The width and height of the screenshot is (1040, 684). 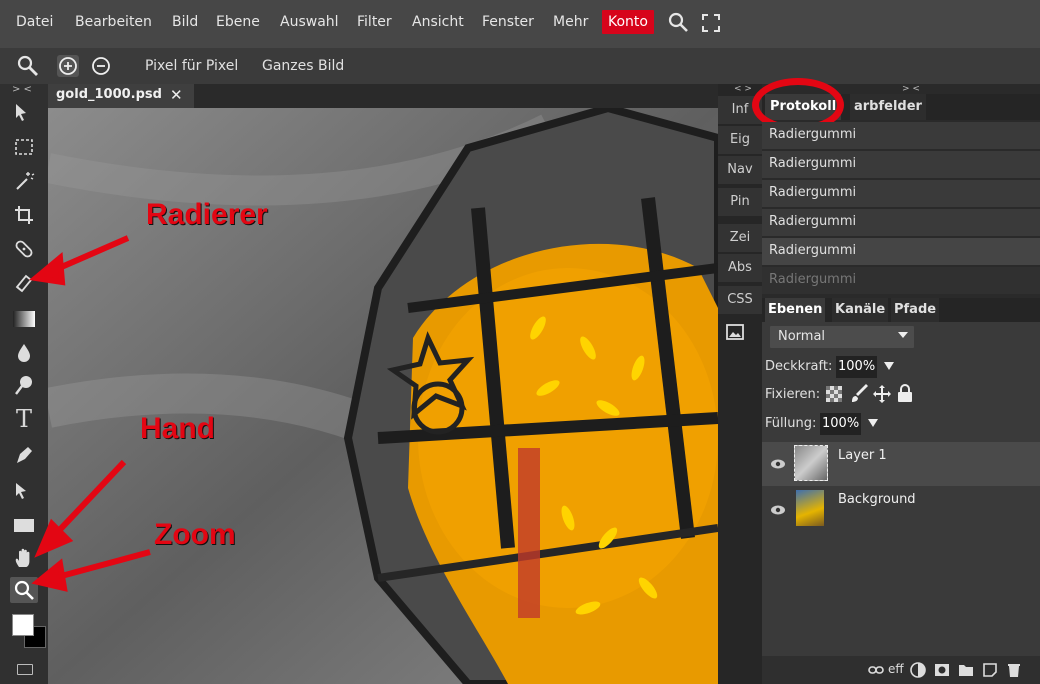 What do you see at coordinates (802, 336) in the screenshot?
I see `blend-mode-value: Normal` at bounding box center [802, 336].